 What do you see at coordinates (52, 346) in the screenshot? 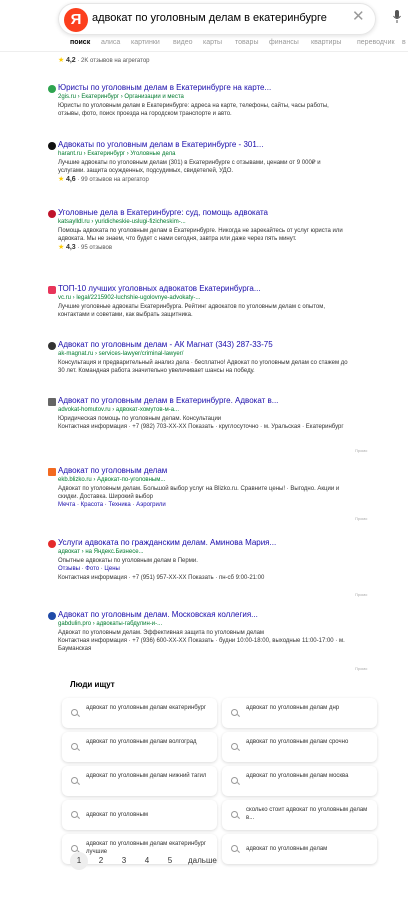
I see `magnat-favicon-icon` at bounding box center [52, 346].